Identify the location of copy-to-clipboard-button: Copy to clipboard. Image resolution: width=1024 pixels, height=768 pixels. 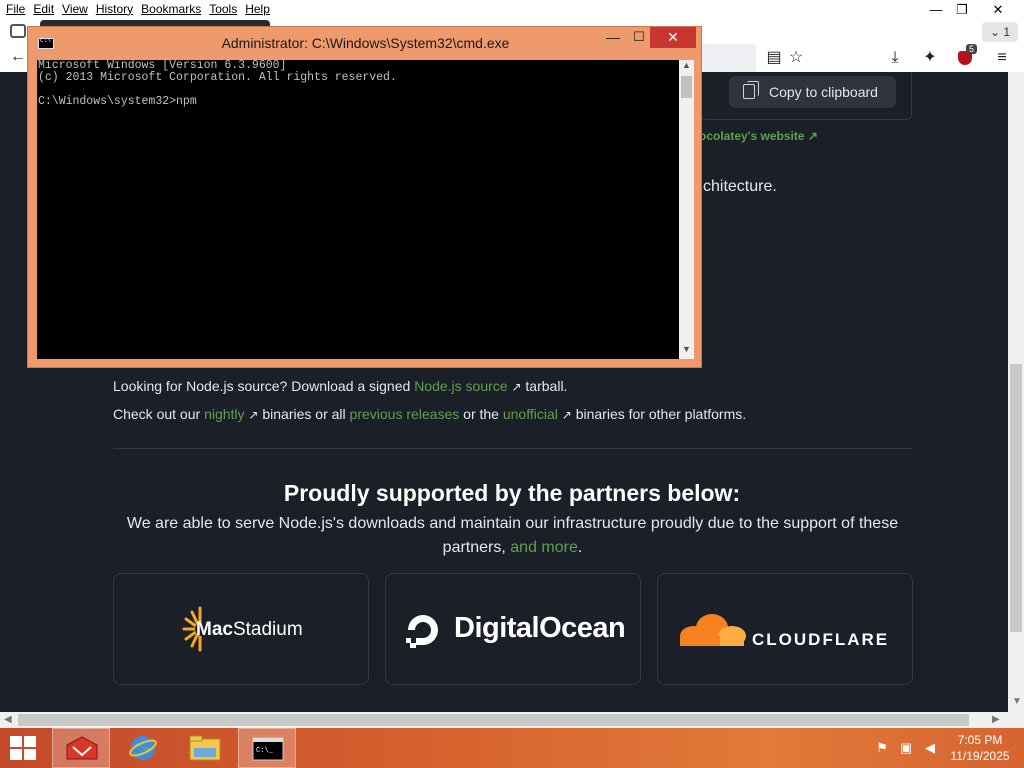
(812, 92).